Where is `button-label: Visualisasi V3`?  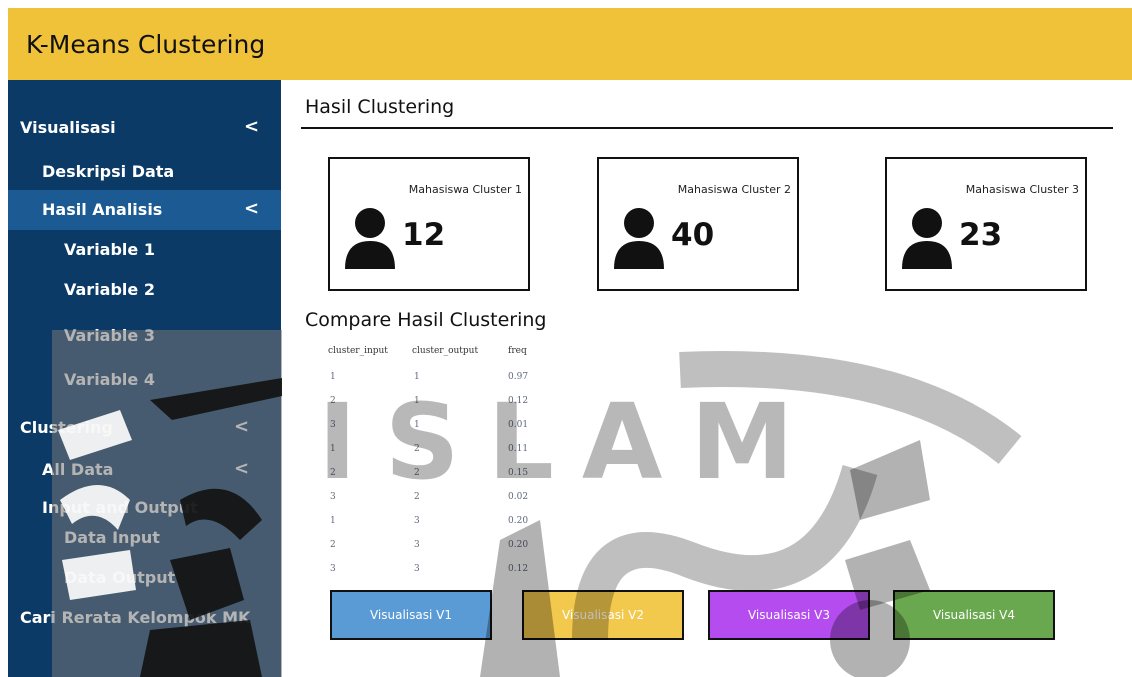
button-label: Visualisasi V3 is located at coordinates (788, 615).